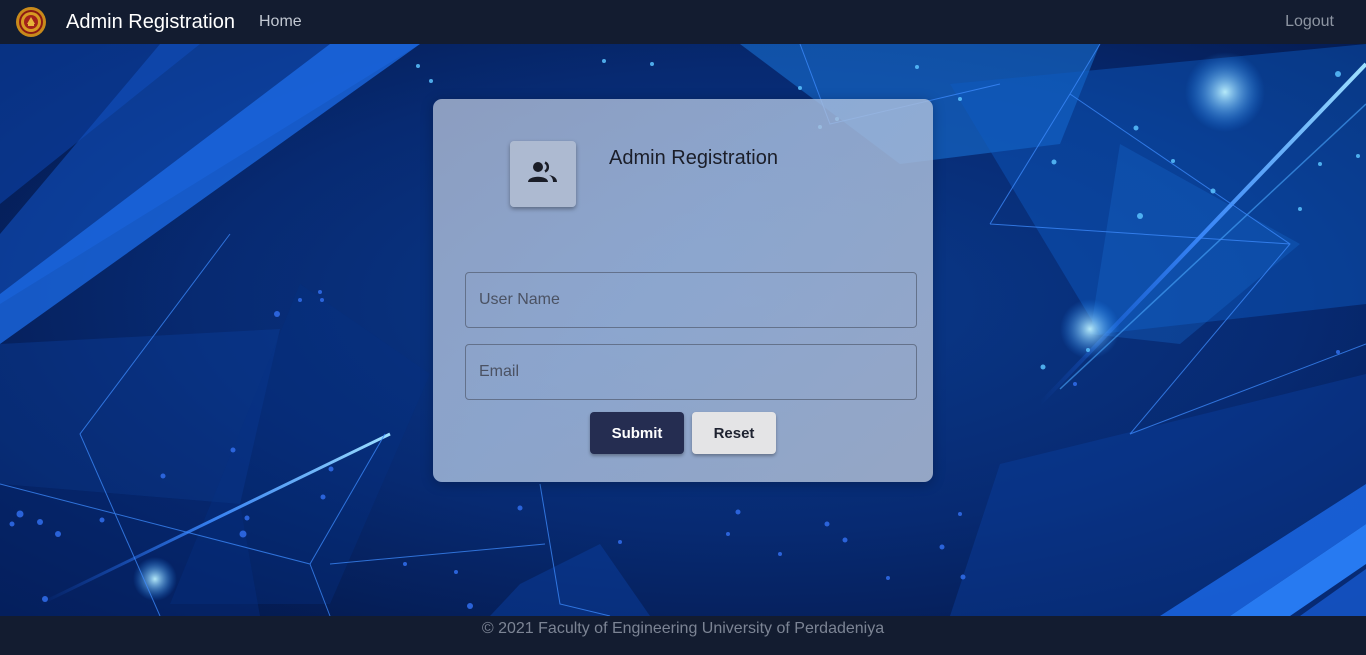 Image resolution: width=1366 pixels, height=655 pixels. What do you see at coordinates (683, 22) in the screenshot?
I see `top-navbar: Admin Registration Home Logout` at bounding box center [683, 22].